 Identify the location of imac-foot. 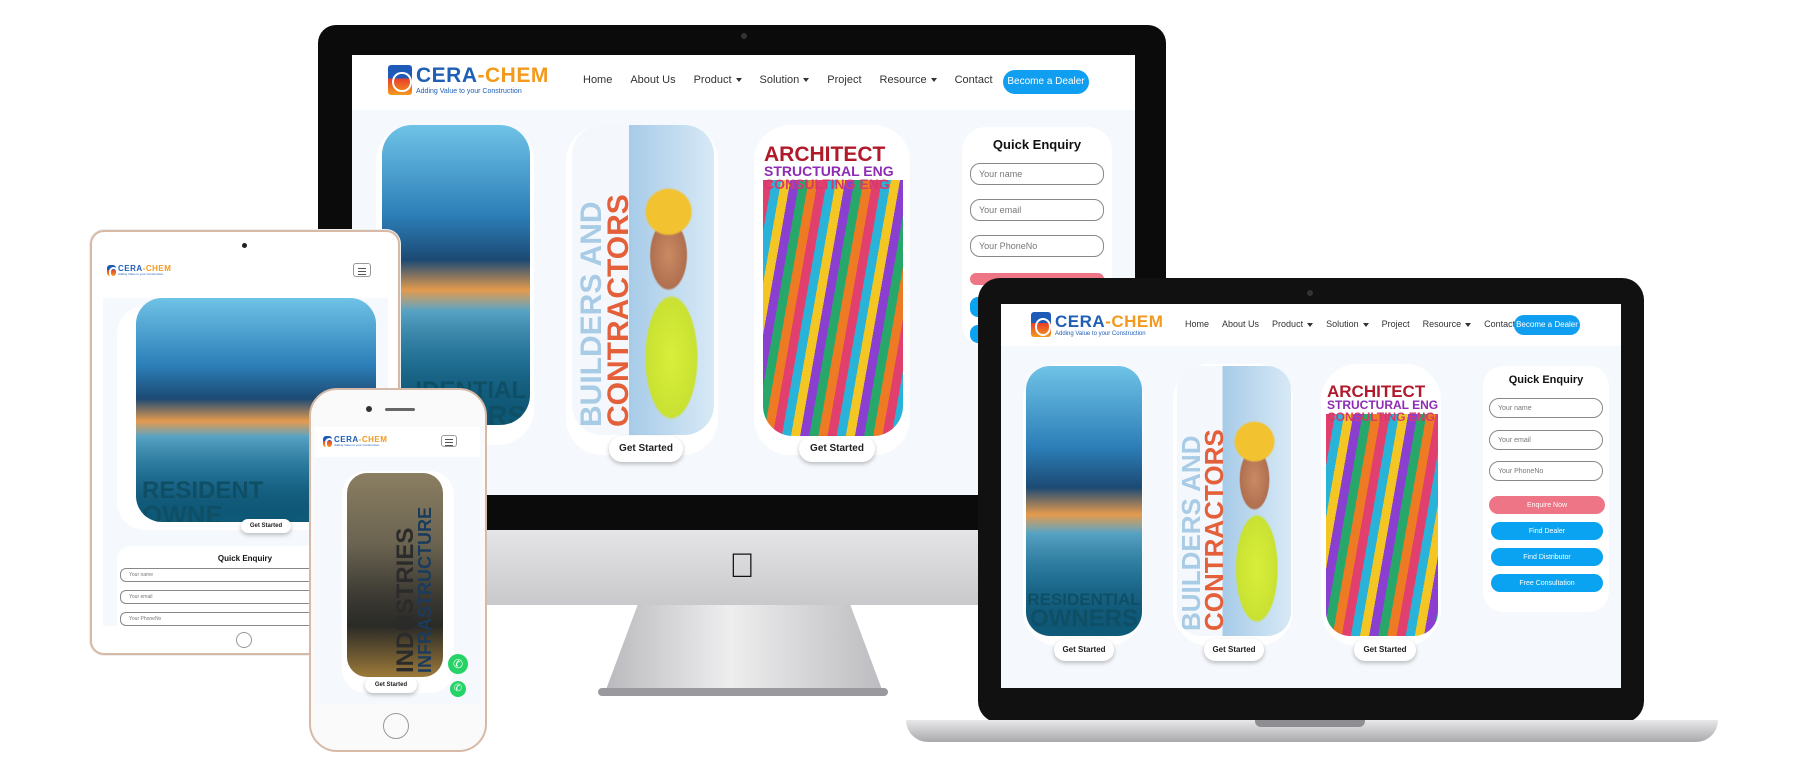
(743, 692).